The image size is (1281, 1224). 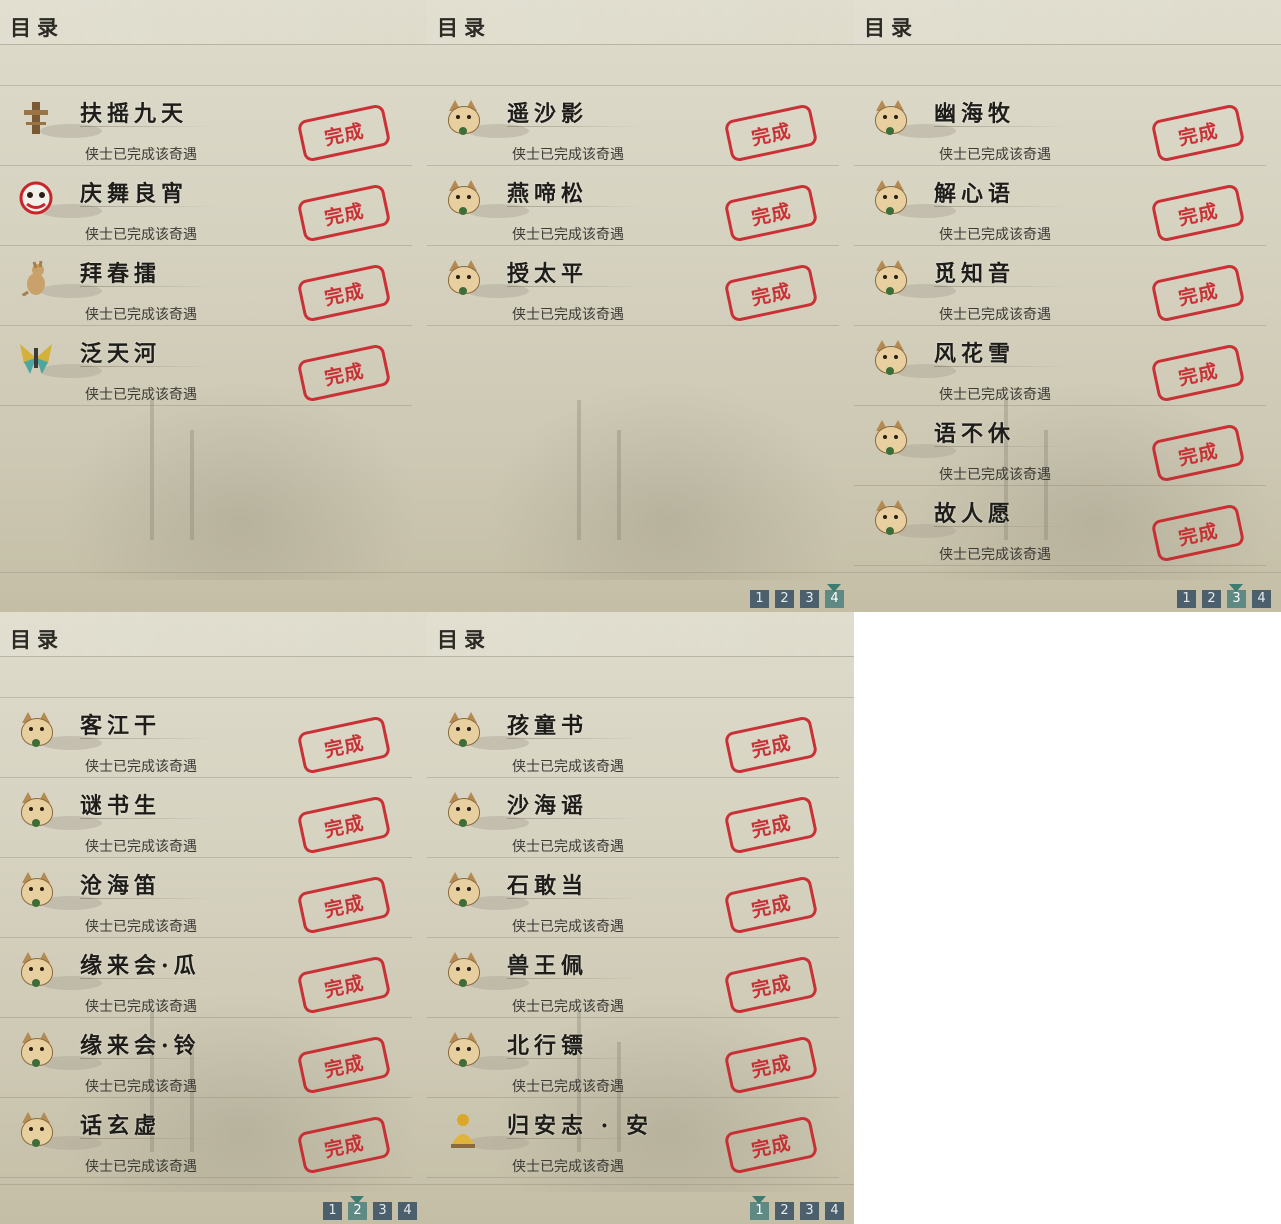 I want to click on adventure-entry: 庆舞良宵 侠士已完成该奇遇 完成, so click(x=206, y=206).